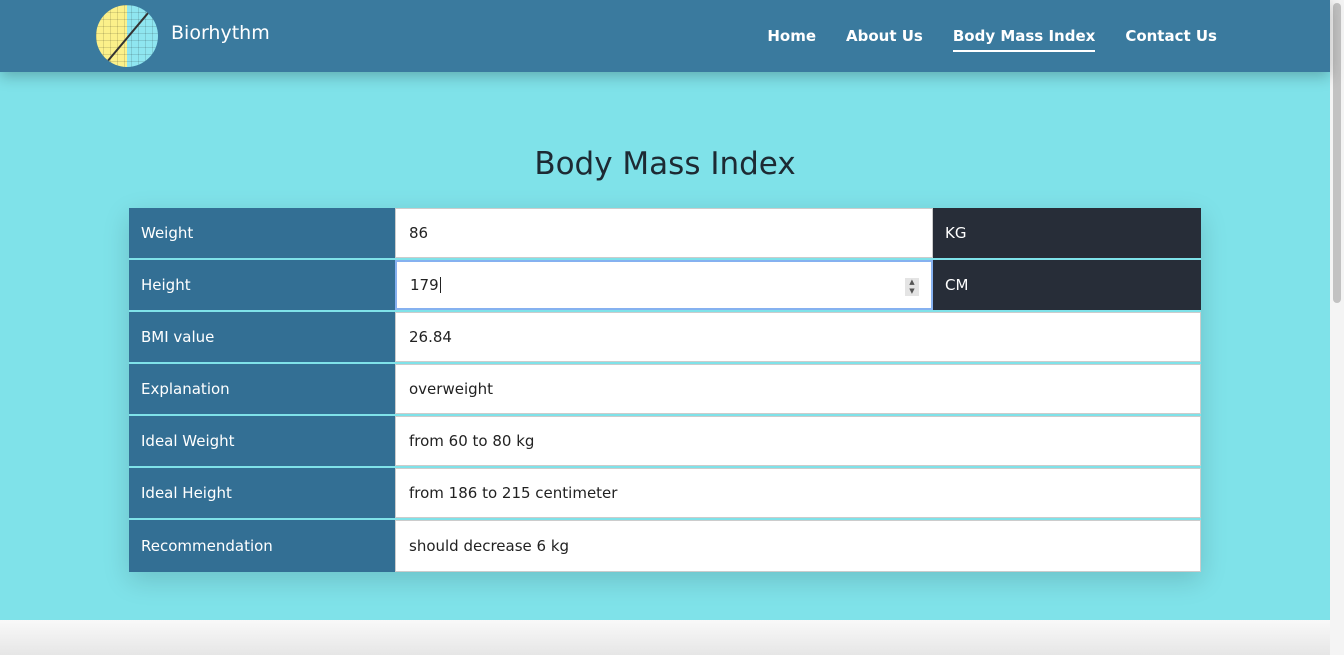 This screenshot has height=655, width=1344. I want to click on brand-name: Biorhythm, so click(220, 33).